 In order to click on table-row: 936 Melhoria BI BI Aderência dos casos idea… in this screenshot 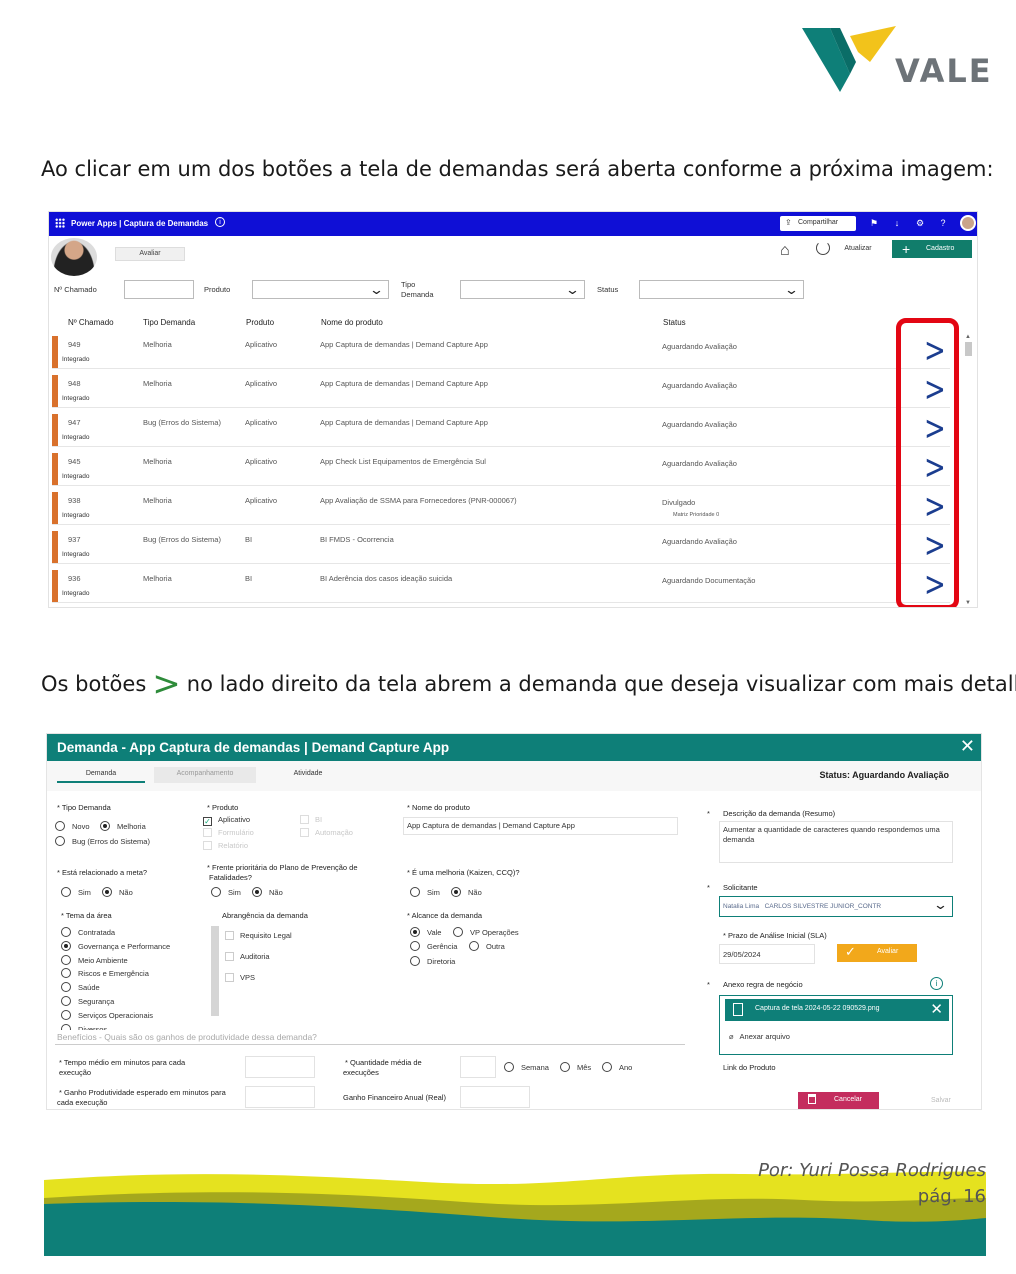, I will do `click(501, 585)`.